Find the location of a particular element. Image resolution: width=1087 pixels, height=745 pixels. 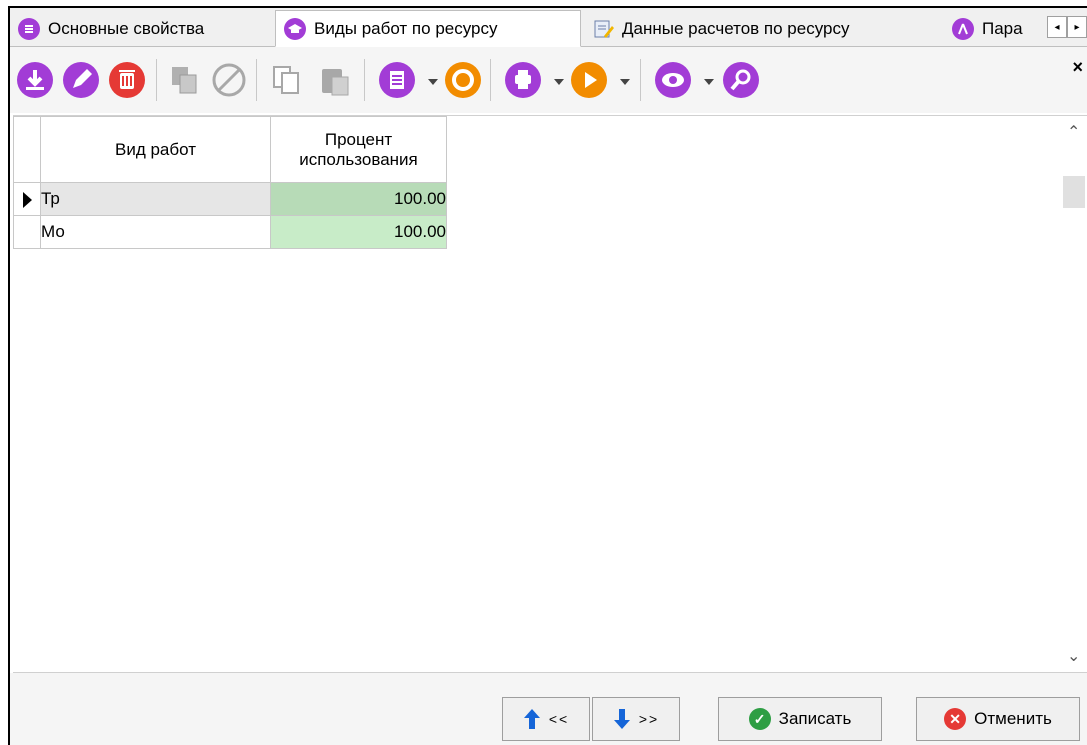

tab-calc-data: Данные расчетов по ресурсу is located at coordinates (763, 29).